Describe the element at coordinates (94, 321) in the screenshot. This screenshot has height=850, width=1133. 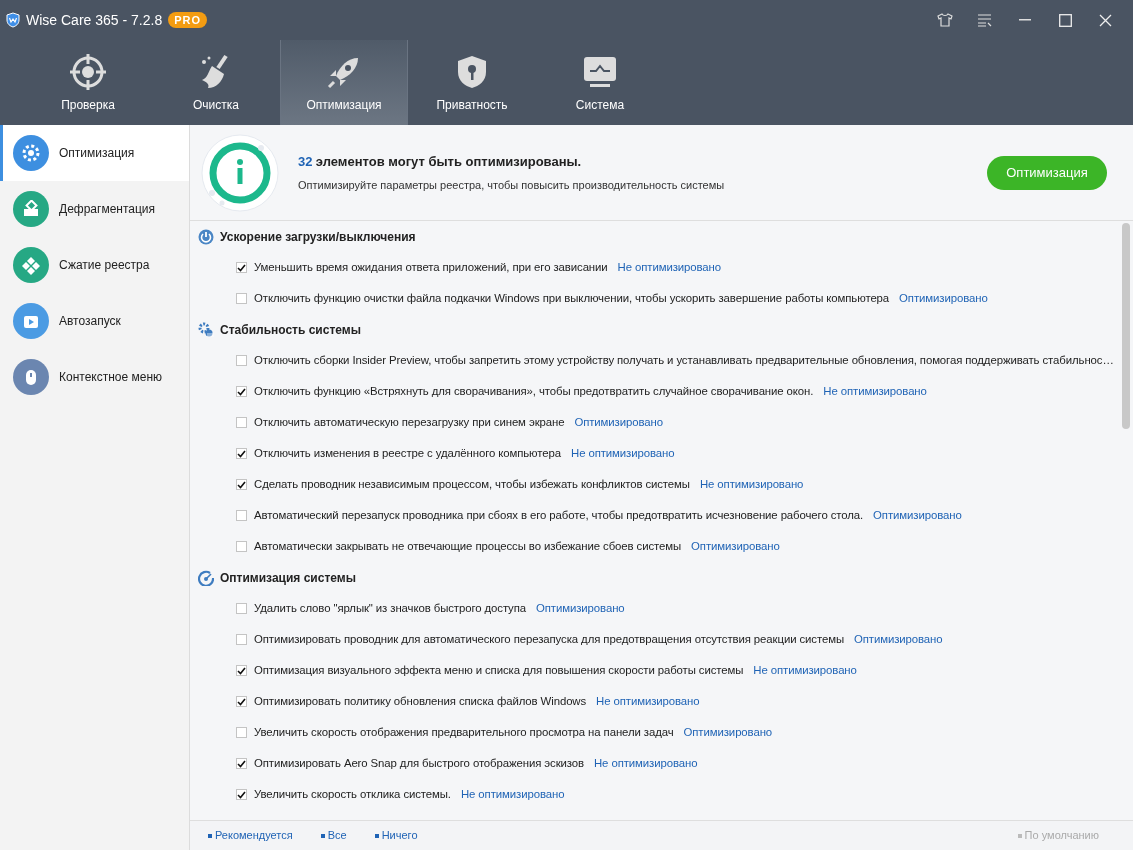
I see `sidebar-item: Автозапуск` at that location.